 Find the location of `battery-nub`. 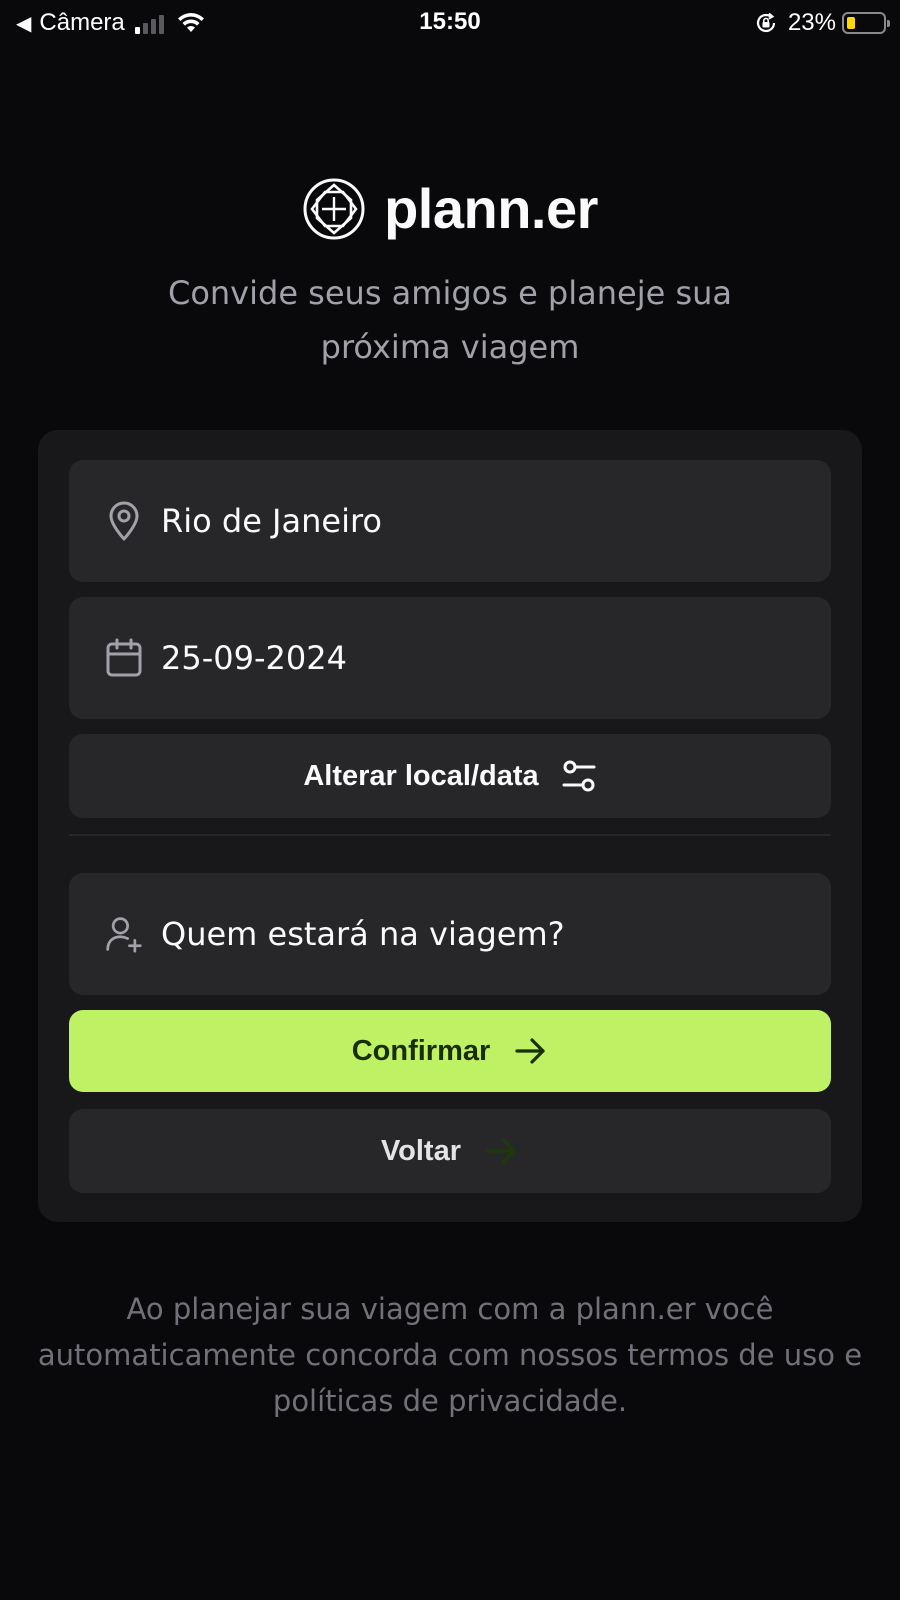

battery-nub is located at coordinates (888, 23).